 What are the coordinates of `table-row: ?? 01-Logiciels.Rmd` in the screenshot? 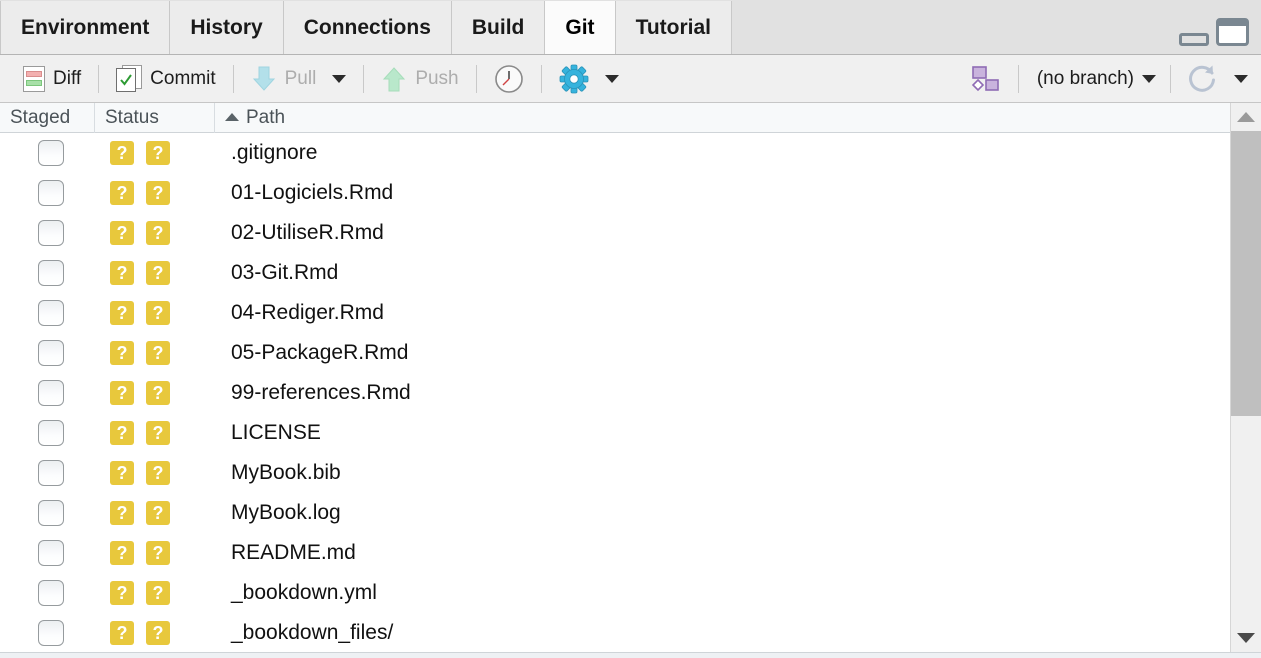 It's located at (630, 193).